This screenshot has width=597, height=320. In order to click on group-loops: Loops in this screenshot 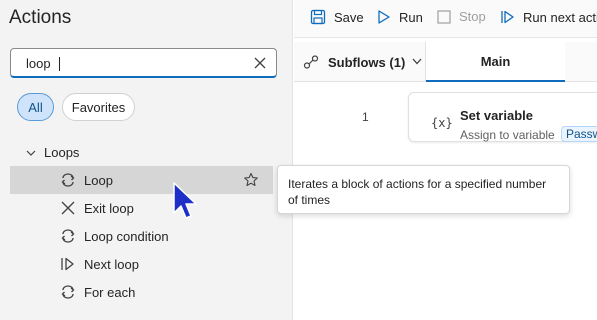, I will do `click(52, 152)`.